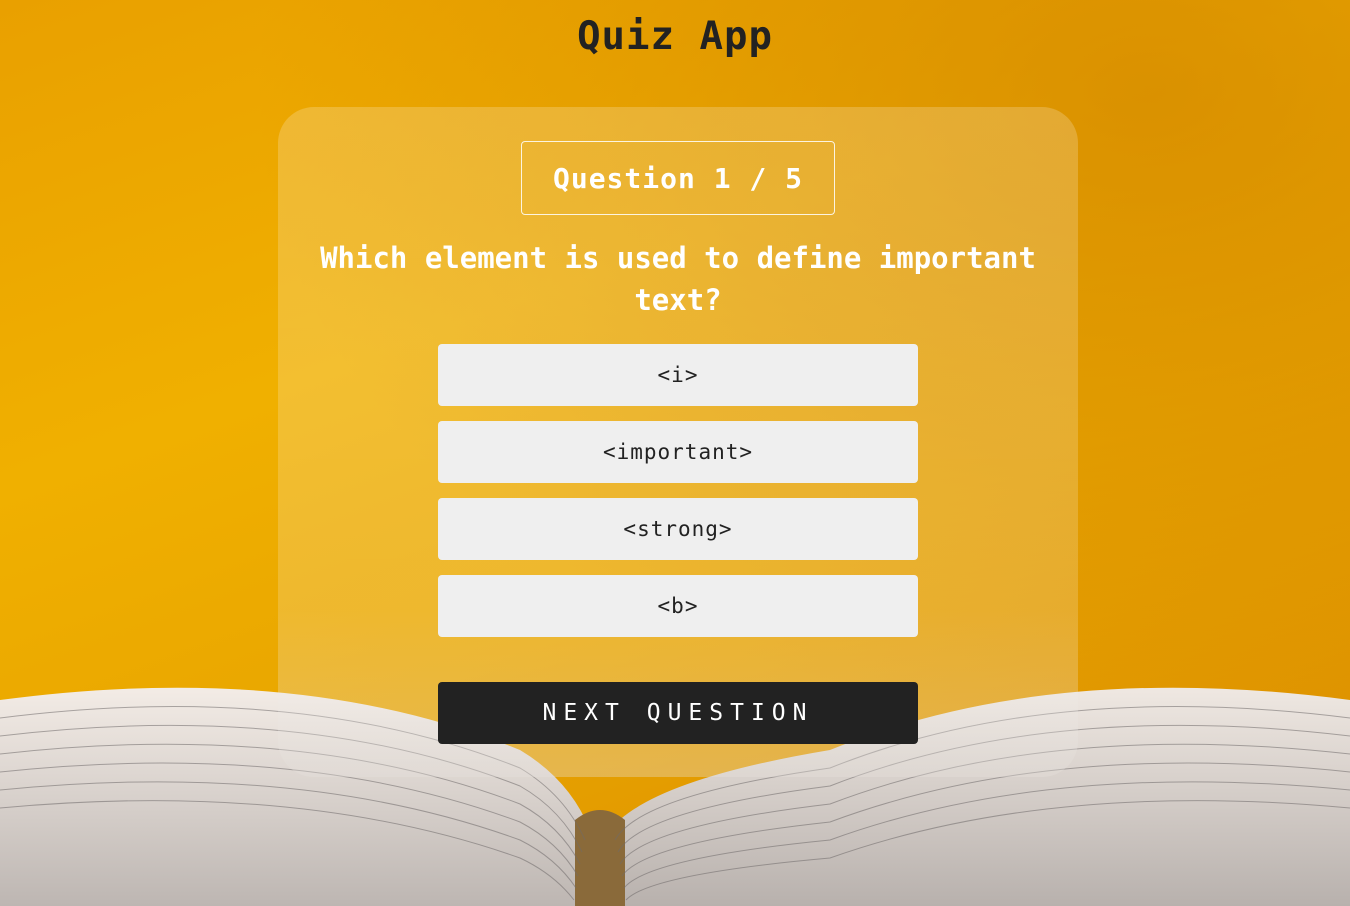 The image size is (1350, 906). I want to click on answer-option-important: <important>, so click(678, 452).